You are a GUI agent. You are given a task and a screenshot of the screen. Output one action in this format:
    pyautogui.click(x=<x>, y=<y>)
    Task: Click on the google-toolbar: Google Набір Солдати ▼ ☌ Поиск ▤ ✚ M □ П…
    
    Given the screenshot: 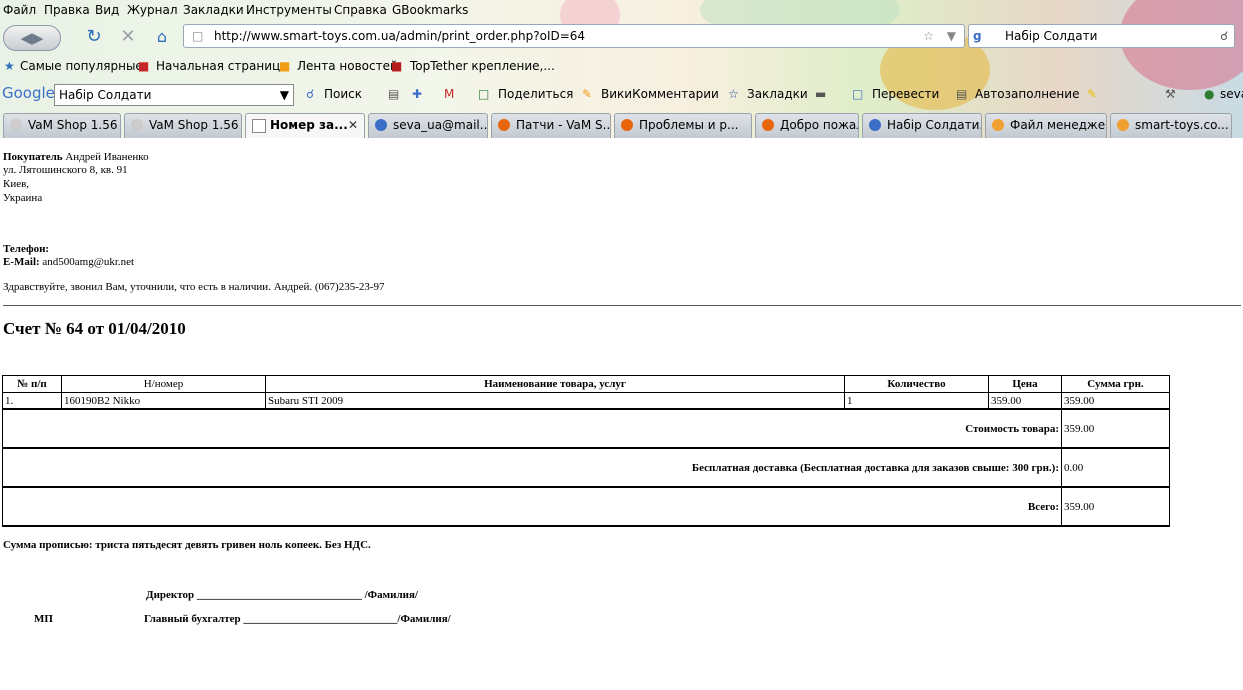 What is the action you would take?
    pyautogui.click(x=621, y=94)
    